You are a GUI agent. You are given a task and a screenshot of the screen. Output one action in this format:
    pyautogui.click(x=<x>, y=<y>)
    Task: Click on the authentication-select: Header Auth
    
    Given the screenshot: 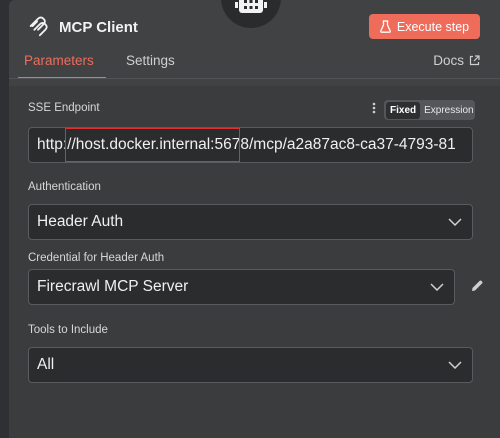 What is the action you would take?
    pyautogui.click(x=250, y=222)
    